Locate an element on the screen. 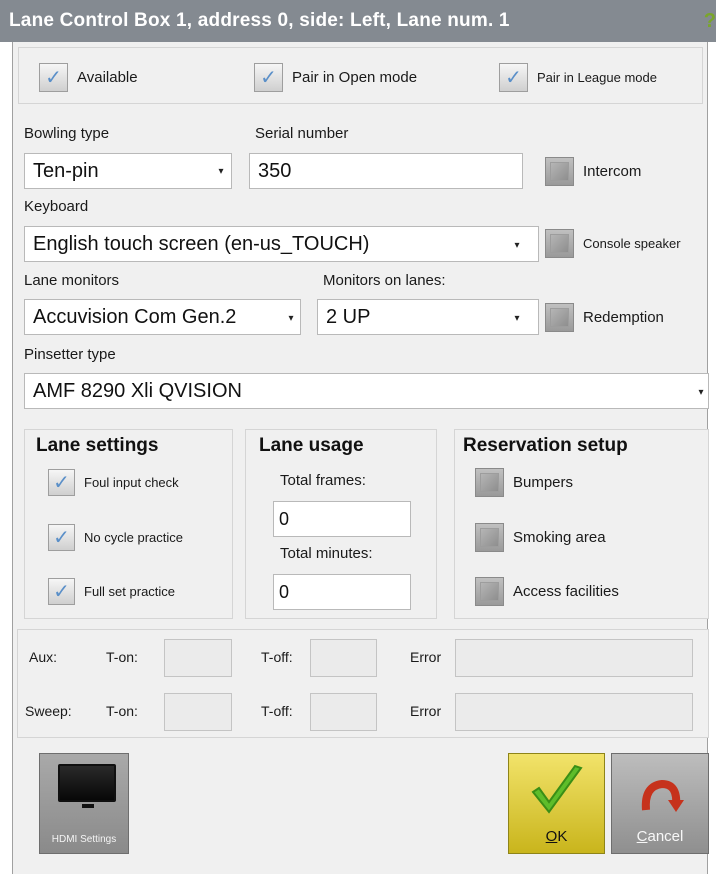 The image size is (716, 874). bowling-type-select: Ten-pin is located at coordinates (128, 171).